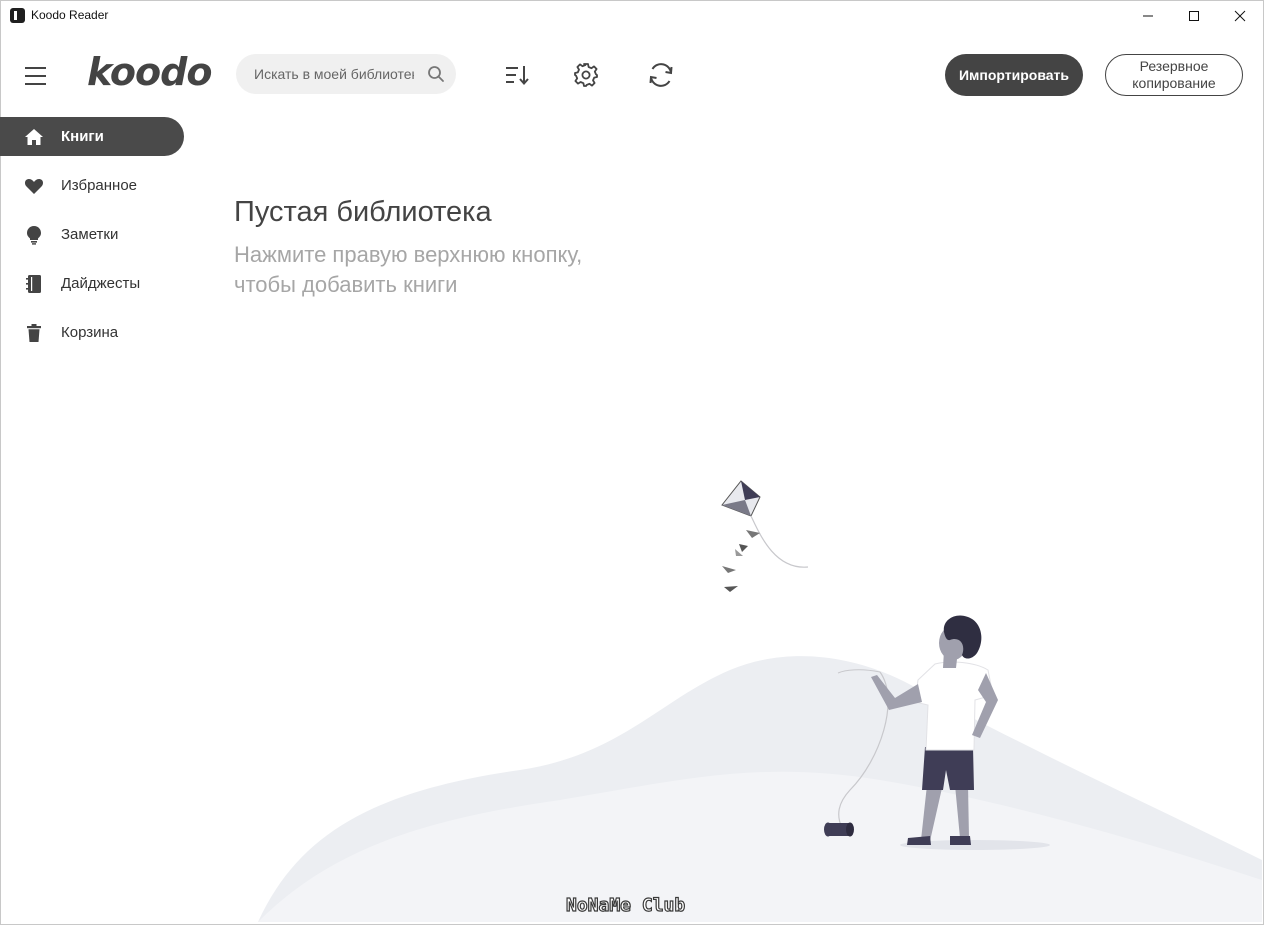 The image size is (1264, 925). I want to click on maximize-button, so click(1194, 16).